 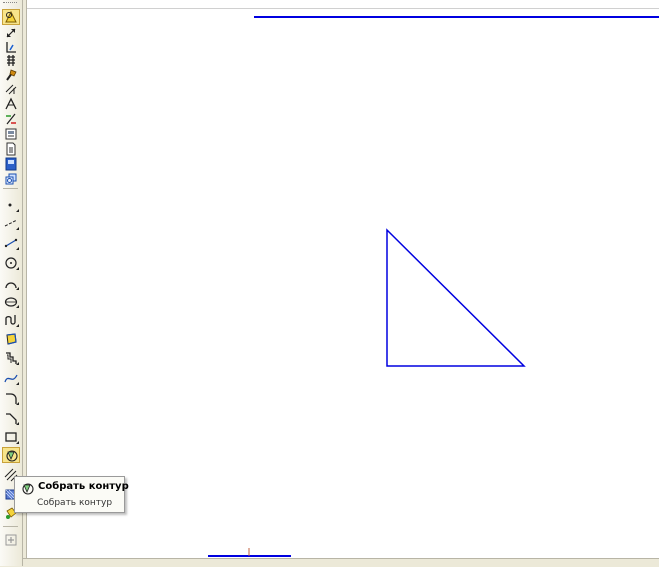 I want to click on geometry-panel-icon, so click(x=11, y=17).